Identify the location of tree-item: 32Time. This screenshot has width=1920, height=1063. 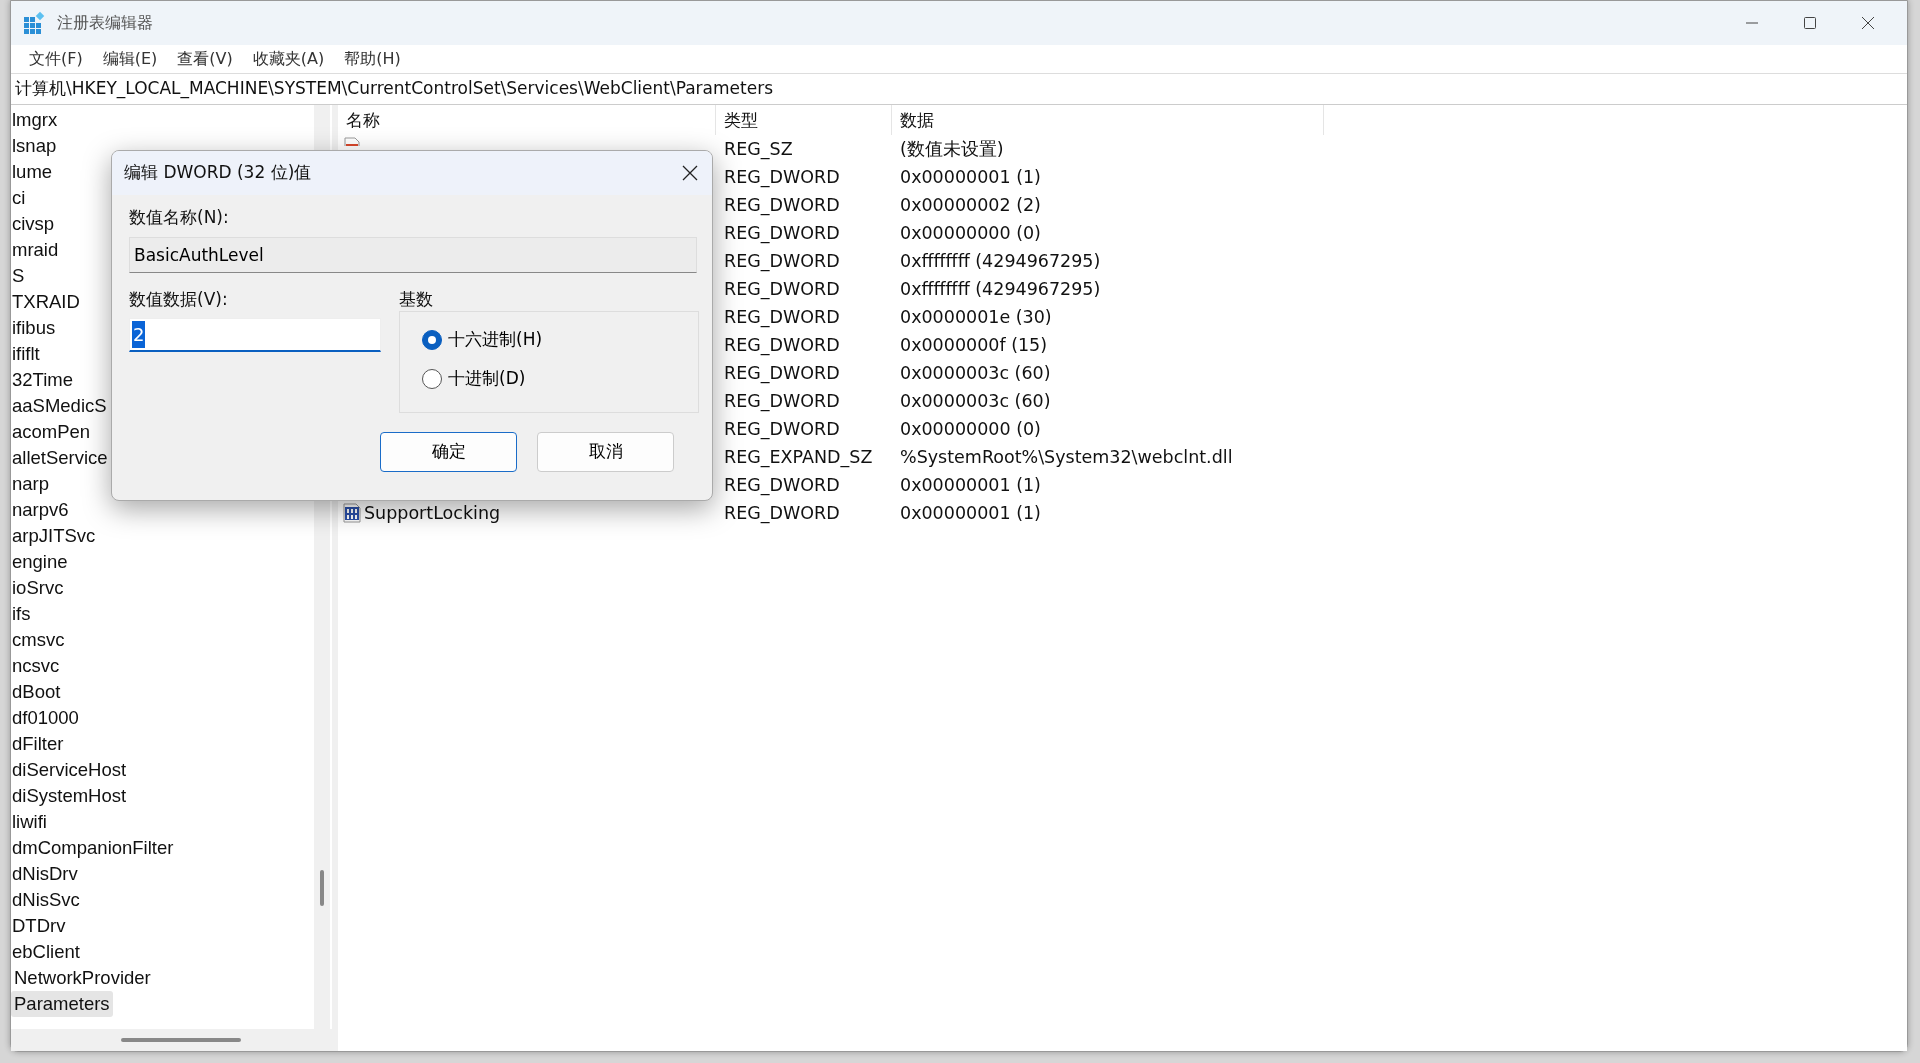
(43, 380).